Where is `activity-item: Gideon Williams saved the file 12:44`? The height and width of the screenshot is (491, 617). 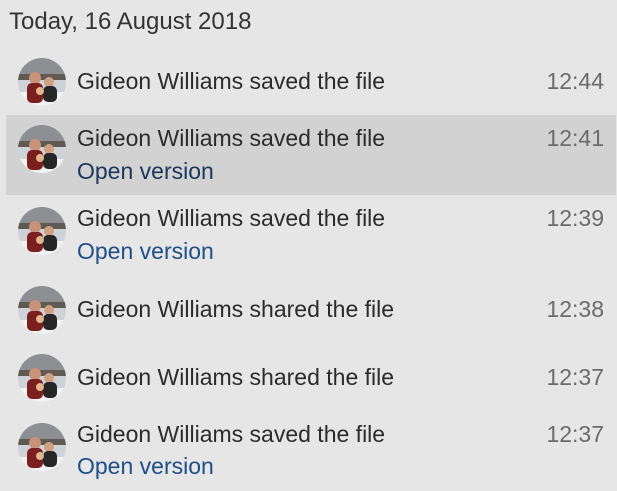 activity-item: Gideon Williams saved the file 12:44 is located at coordinates (311, 82).